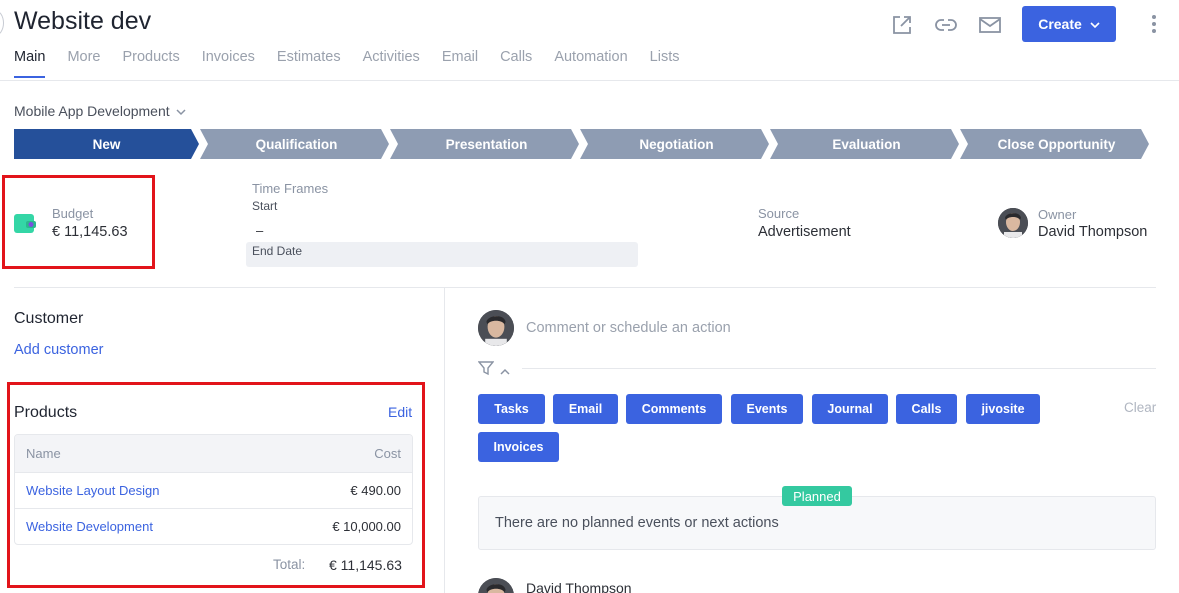 The image size is (1179, 593). I want to click on products-title: Products, so click(46, 412).